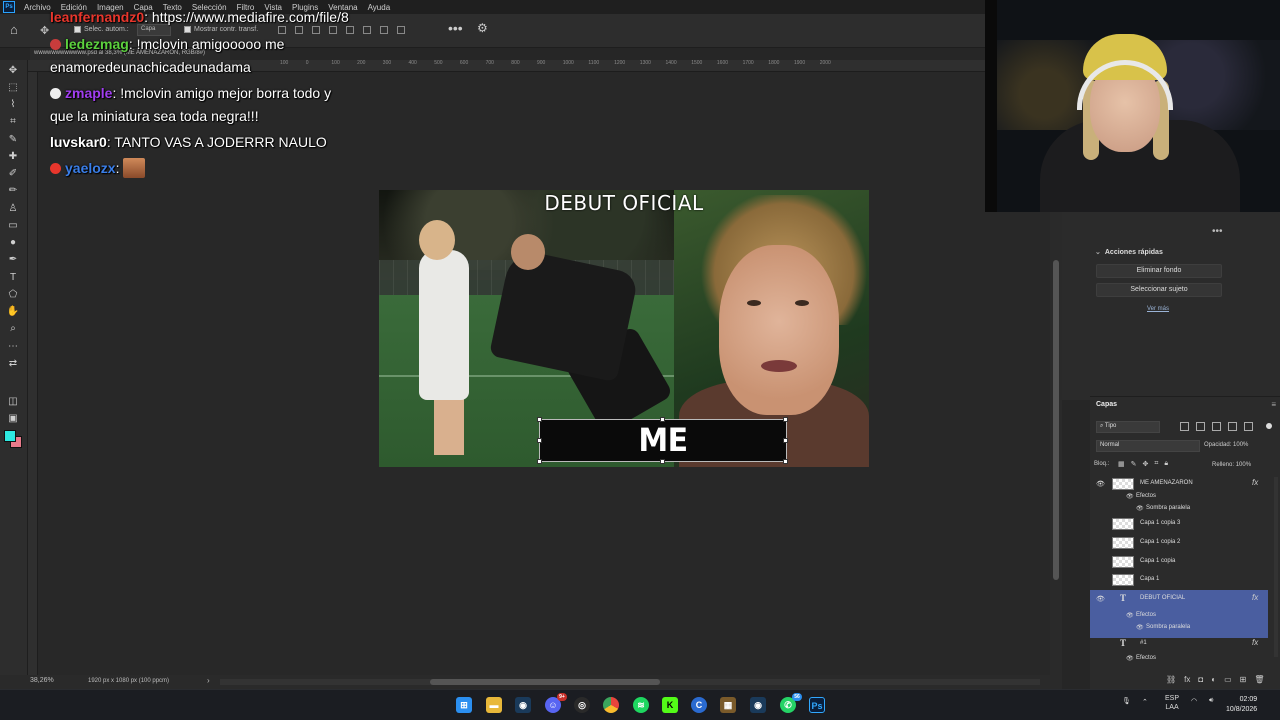 This screenshot has height=720, width=1280. I want to click on blend-mode-select: Normal, so click(1148, 446).